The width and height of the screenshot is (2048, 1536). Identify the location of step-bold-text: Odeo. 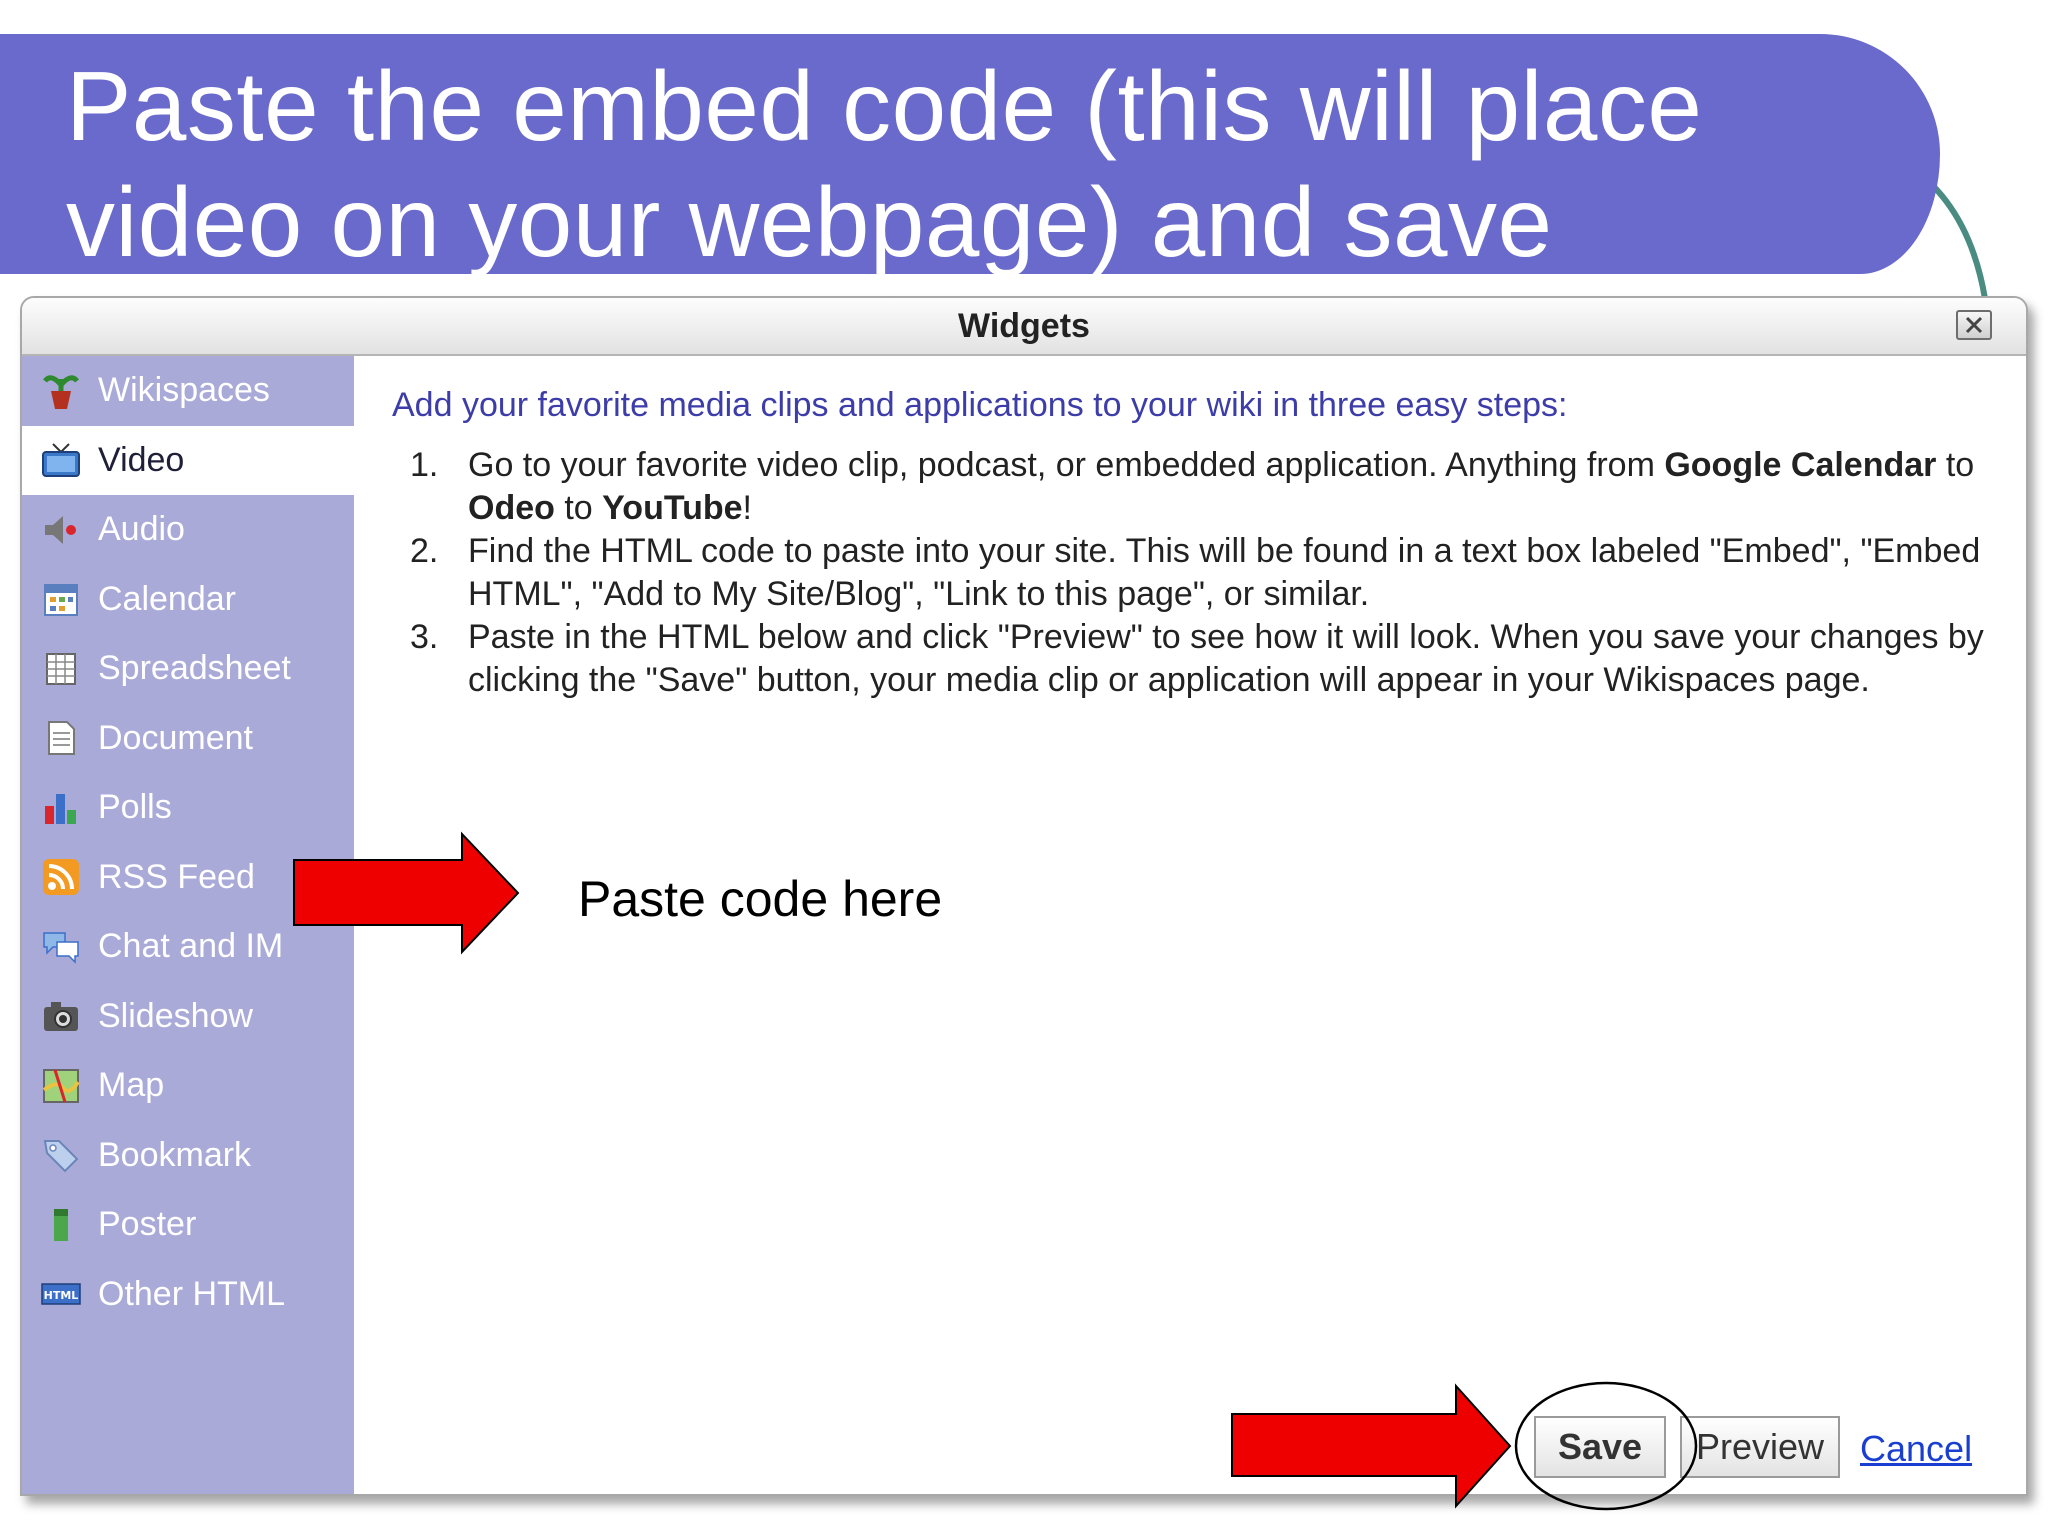
(511, 508).